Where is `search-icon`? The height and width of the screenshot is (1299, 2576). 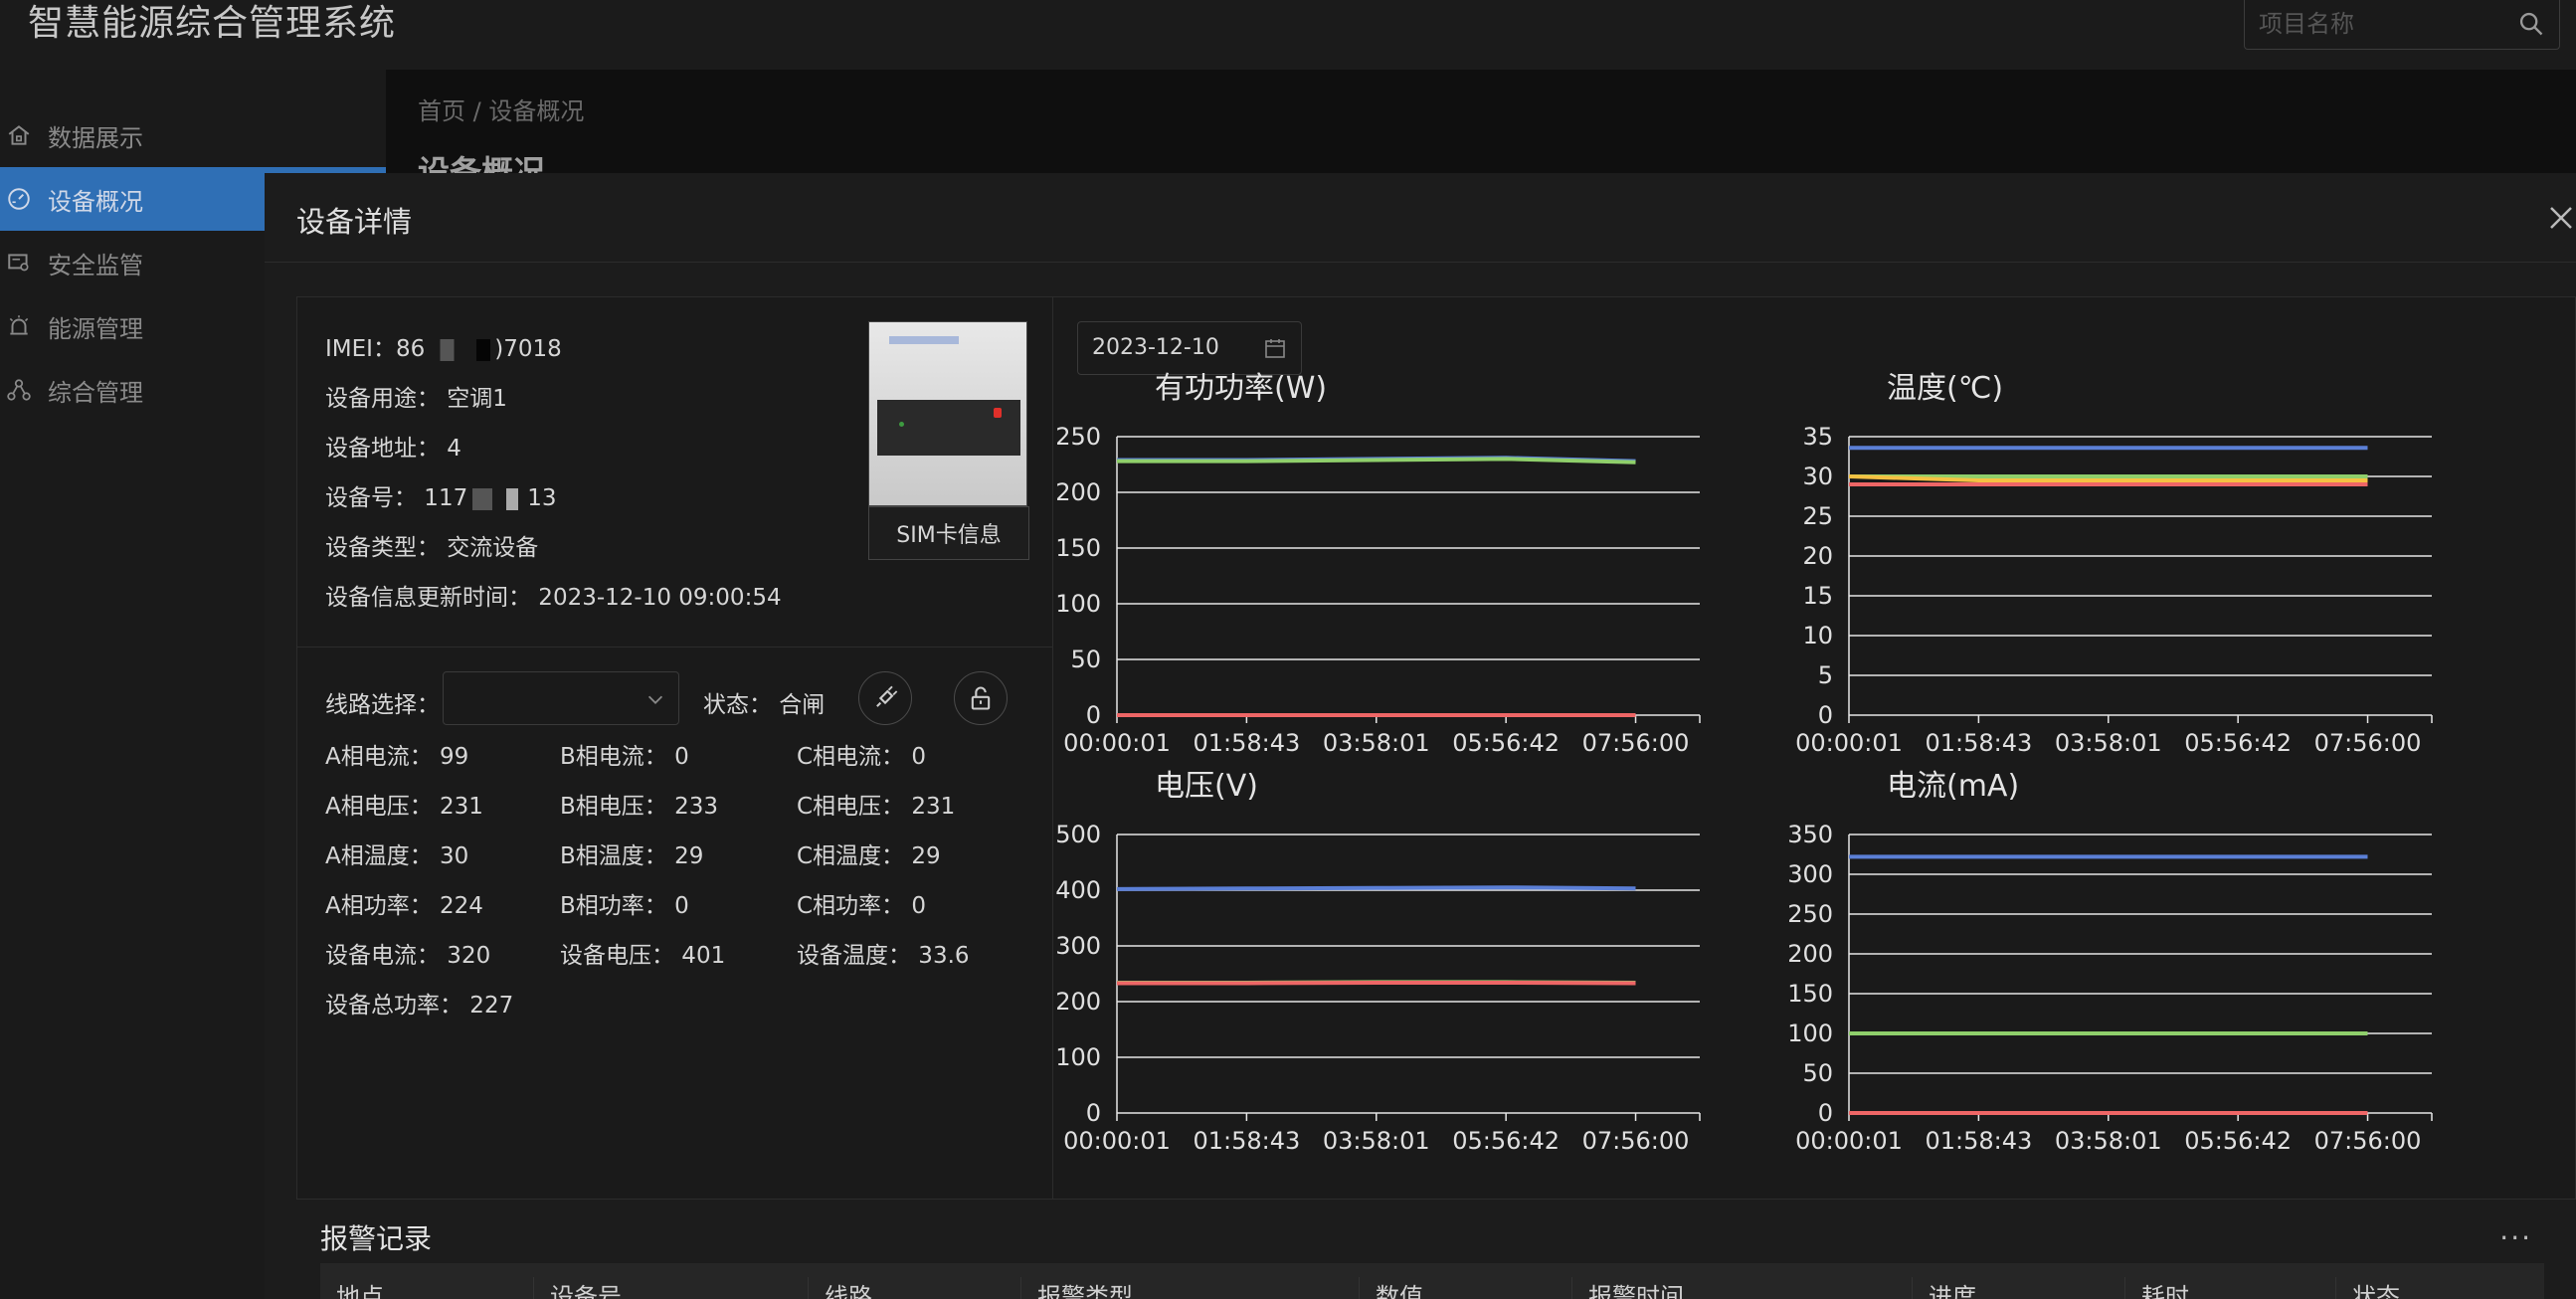
search-icon is located at coordinates (2531, 24).